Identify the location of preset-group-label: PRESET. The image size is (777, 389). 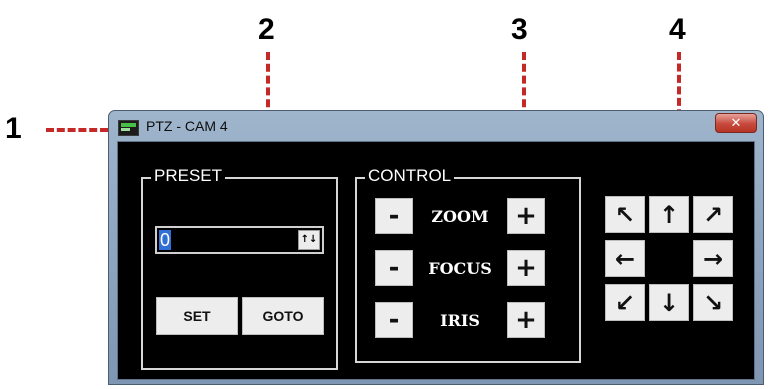
(188, 176).